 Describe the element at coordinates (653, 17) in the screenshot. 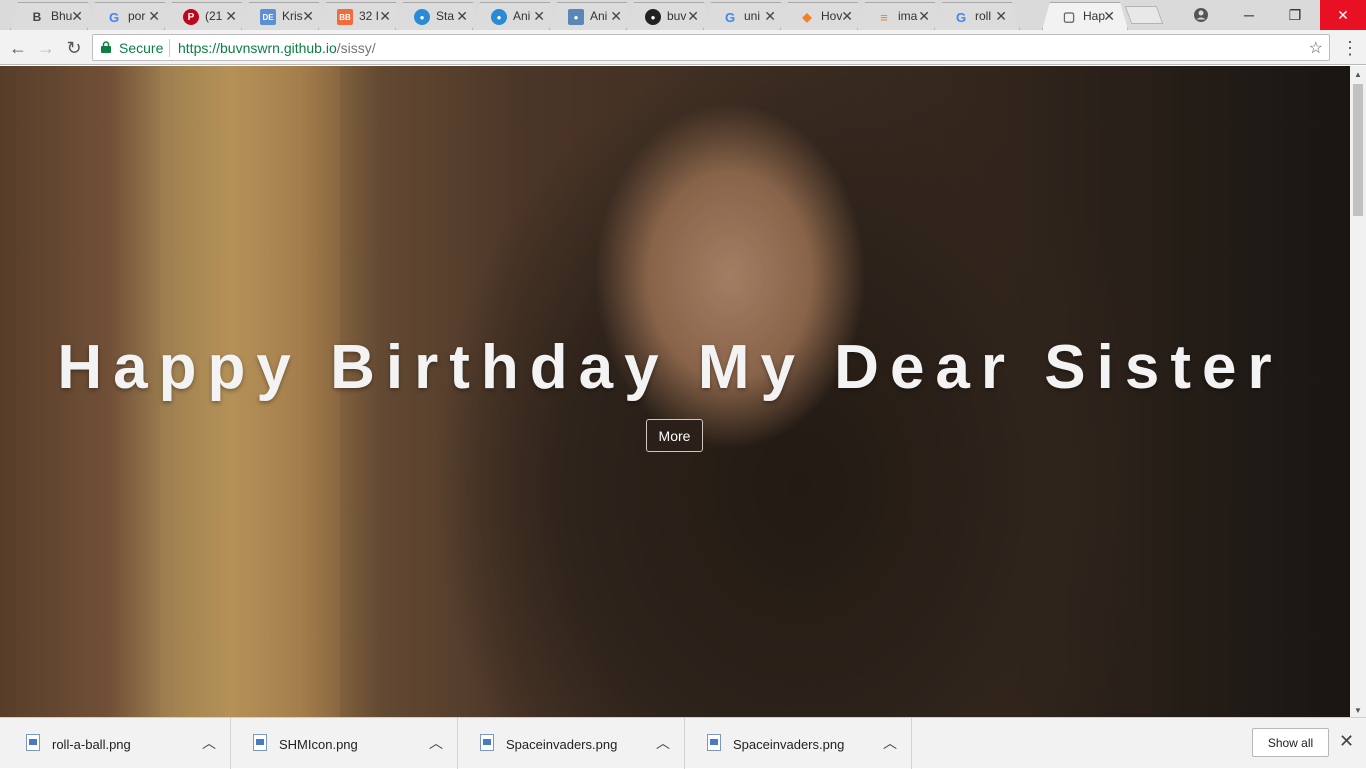

I see `github-icon: ●` at that location.